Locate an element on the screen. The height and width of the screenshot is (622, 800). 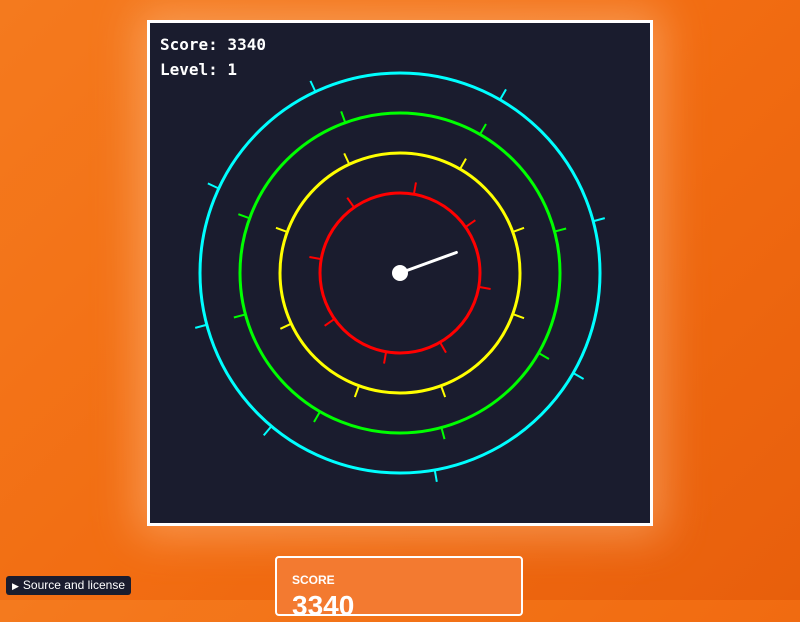
score-panel-value: 3340 is located at coordinates (323, 605).